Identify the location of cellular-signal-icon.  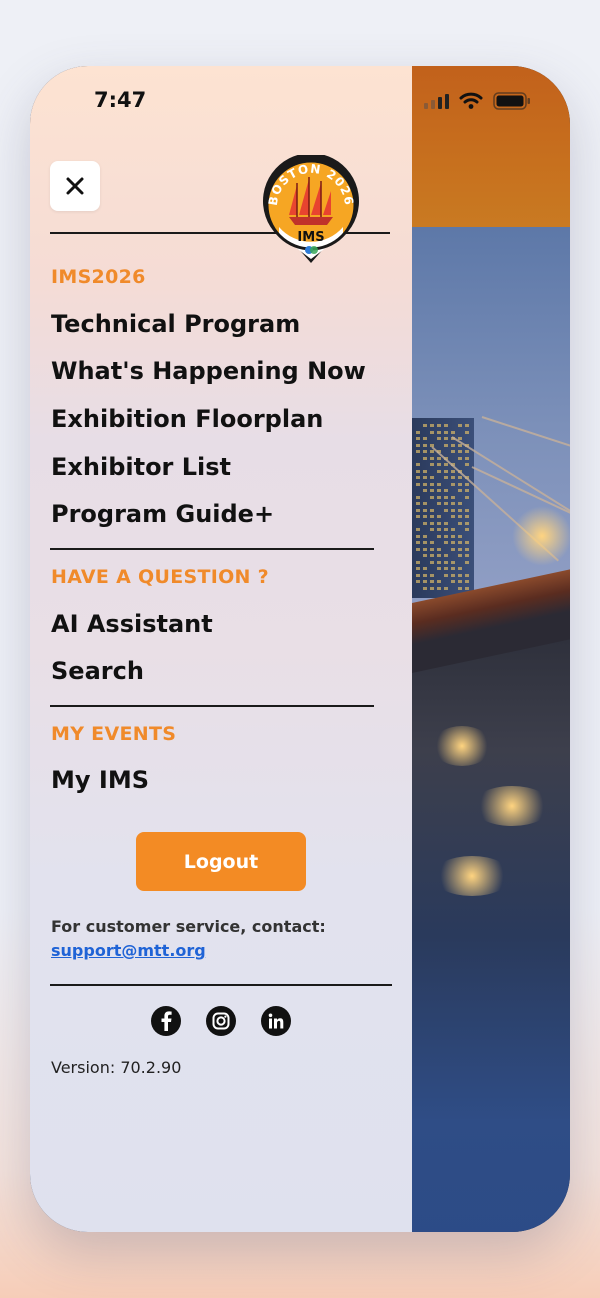
(436, 101).